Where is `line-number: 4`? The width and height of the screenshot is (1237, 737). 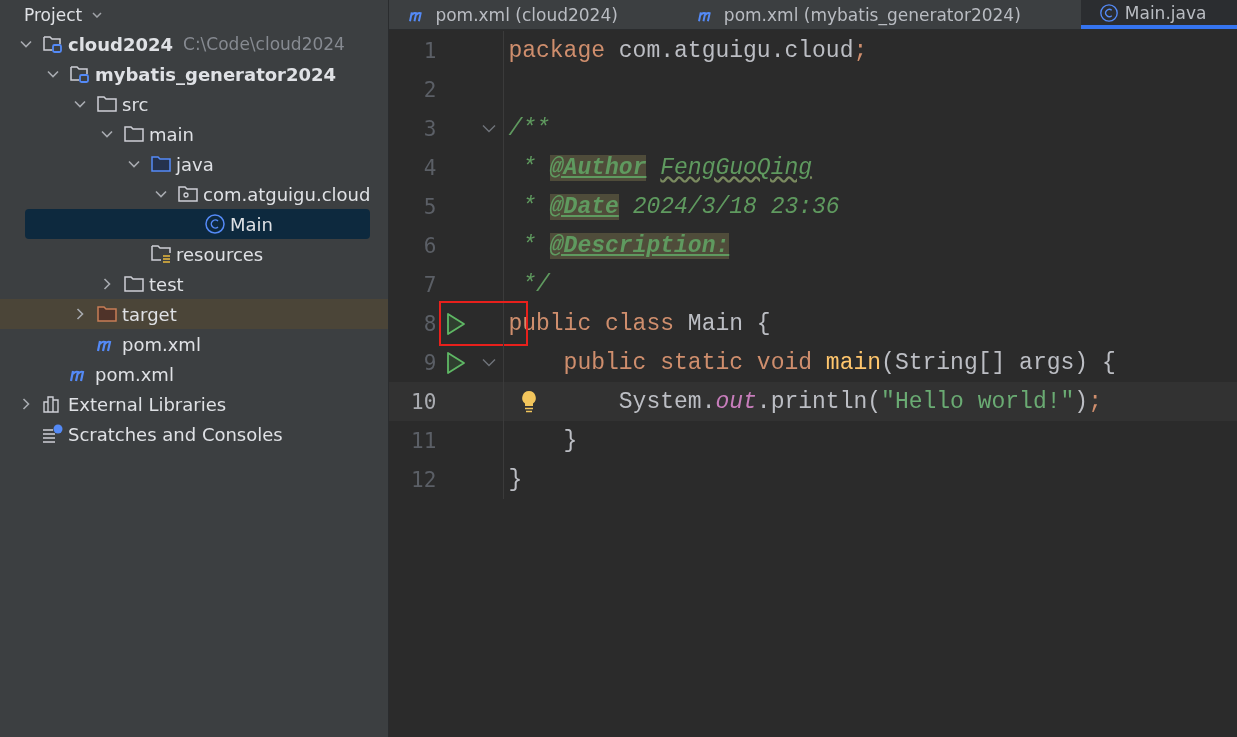
line-number: 4 is located at coordinates (429, 167).